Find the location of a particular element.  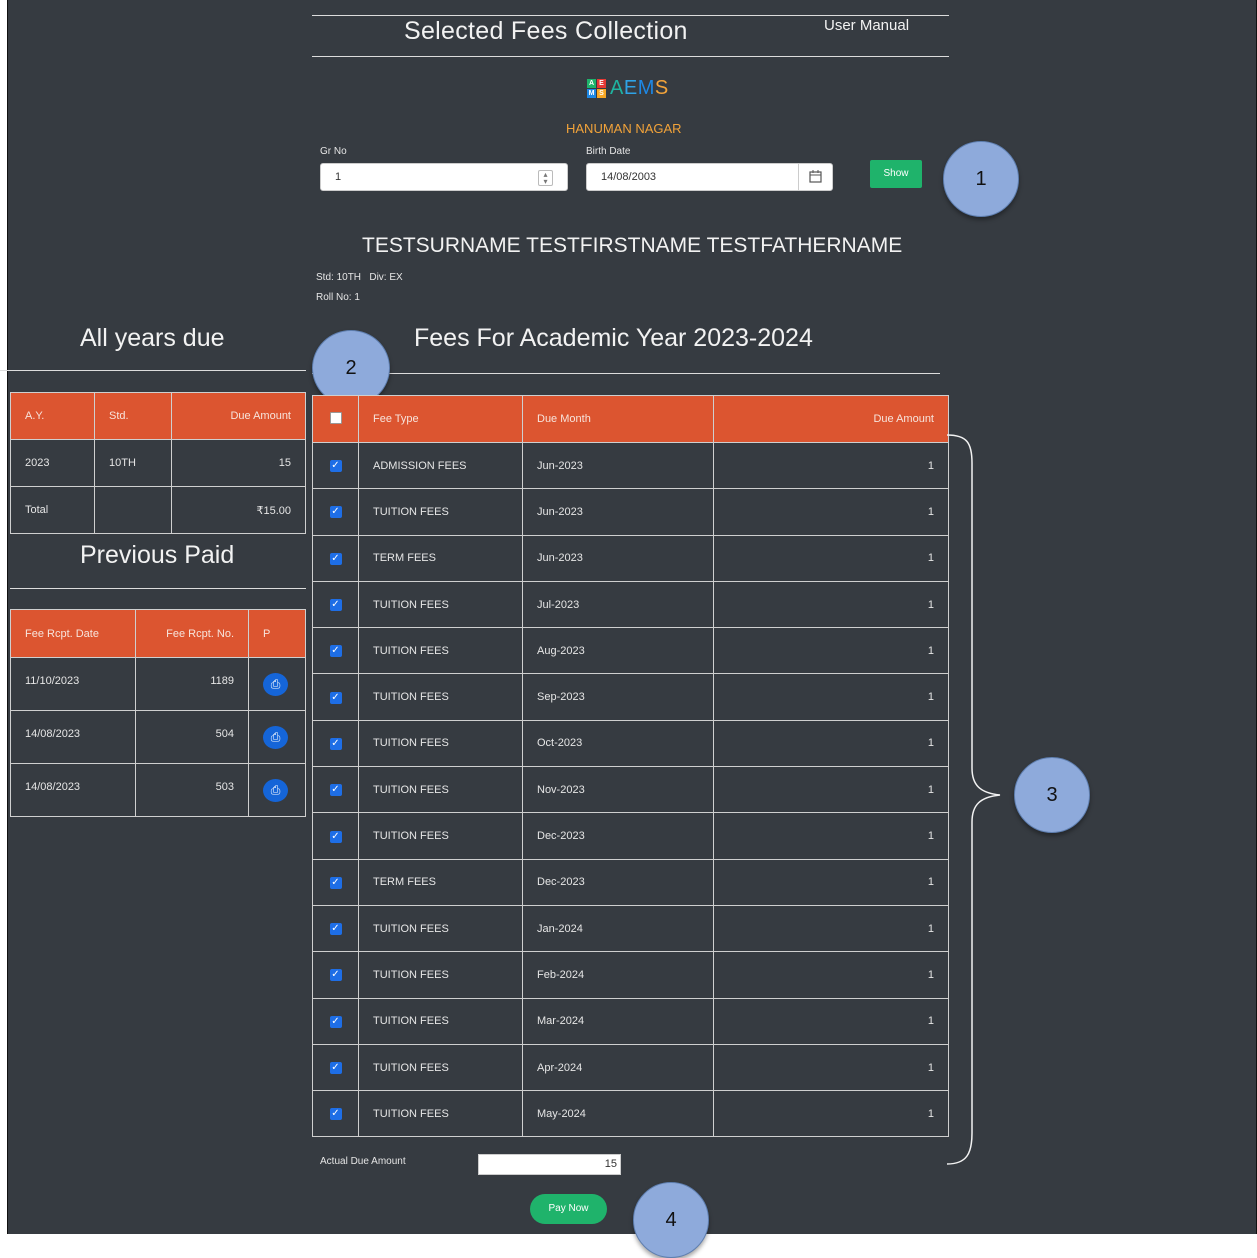

callout-3: 3 is located at coordinates (1052, 795).